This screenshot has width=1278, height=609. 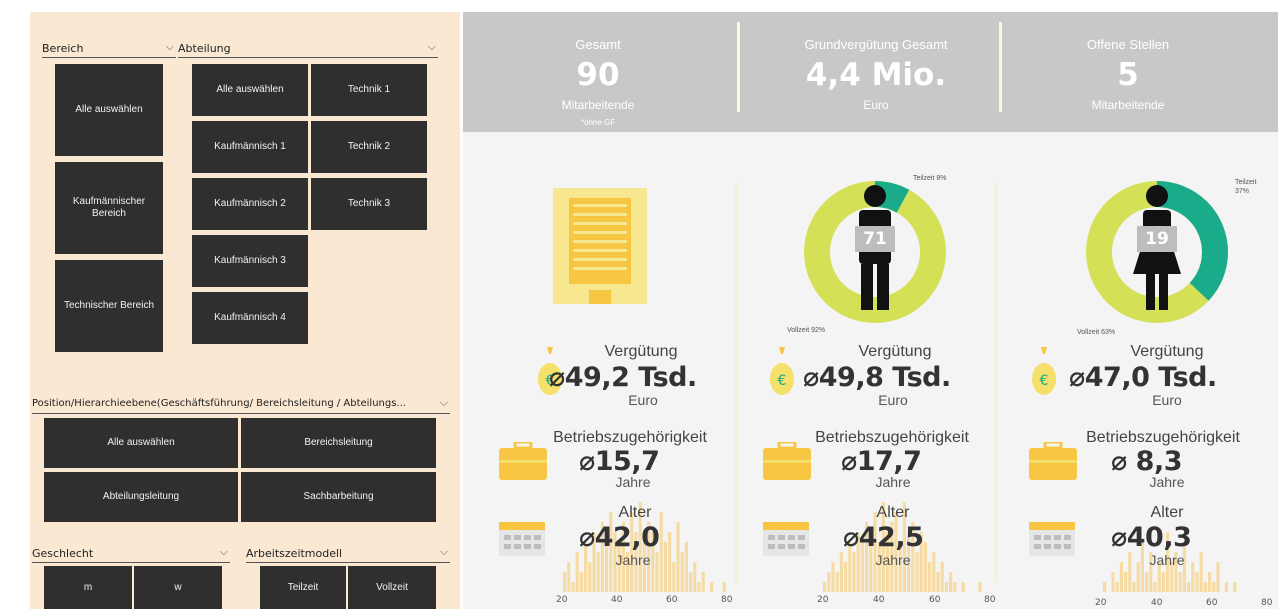 I want to click on bereich-option: Kaufmännischer Bereich, so click(x=109, y=208).